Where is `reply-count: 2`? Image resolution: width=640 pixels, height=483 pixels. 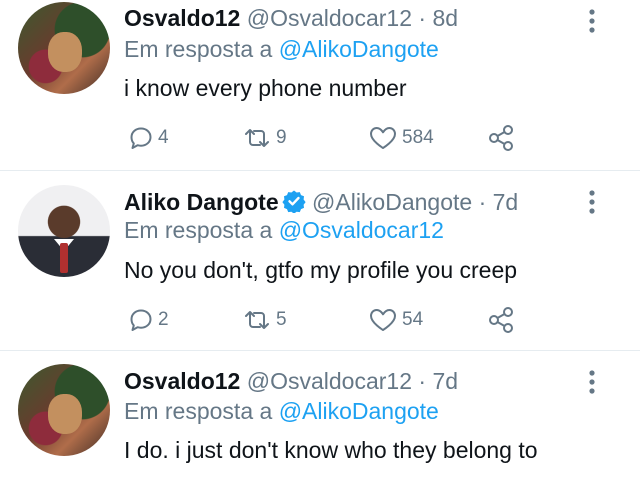 reply-count: 2 is located at coordinates (163, 319).